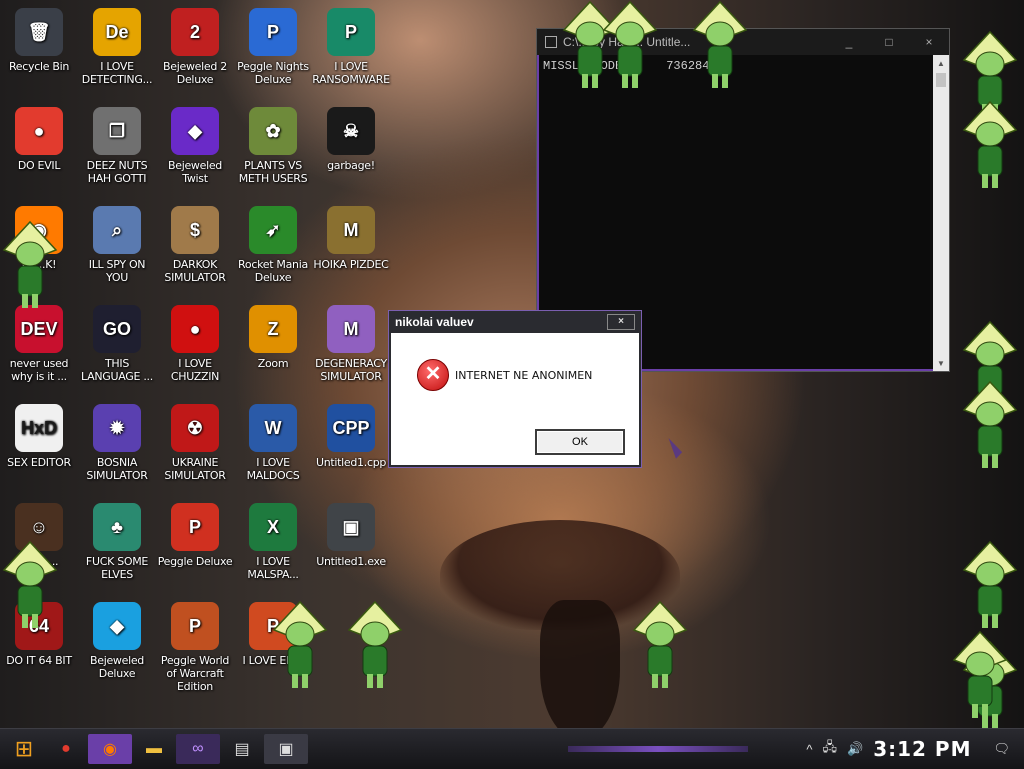 The width and height of the screenshot is (1024, 769). I want to click on taskbar-explorer-button: ▬, so click(154, 749).